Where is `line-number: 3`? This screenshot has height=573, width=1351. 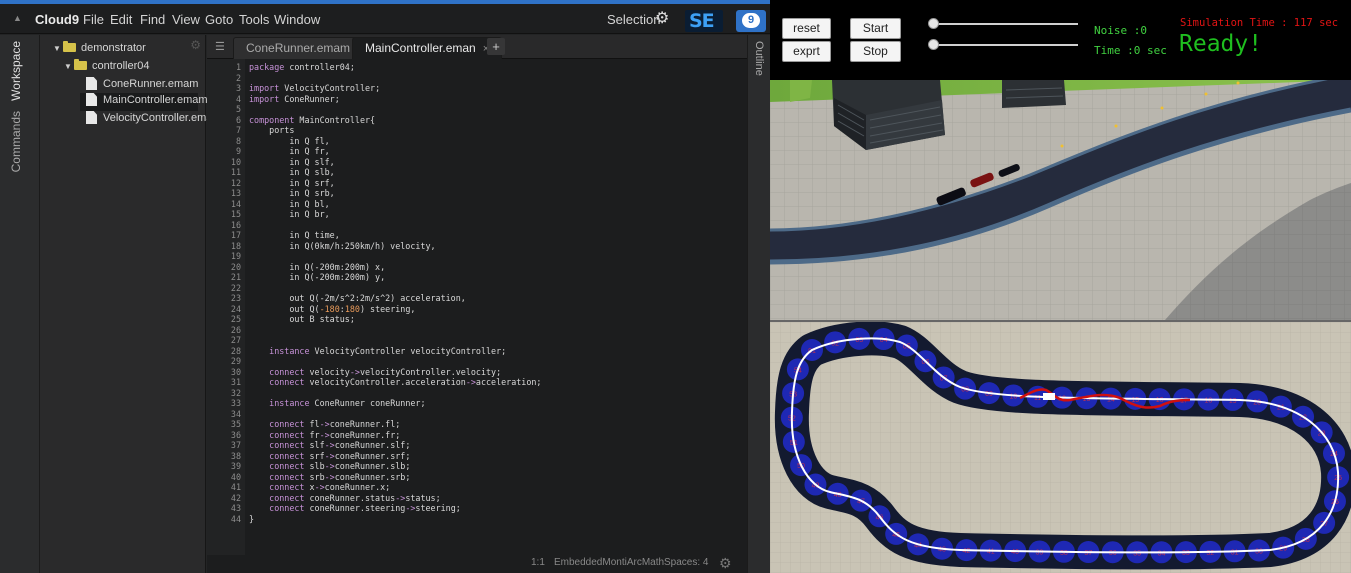 line-number: 3 is located at coordinates (238, 88).